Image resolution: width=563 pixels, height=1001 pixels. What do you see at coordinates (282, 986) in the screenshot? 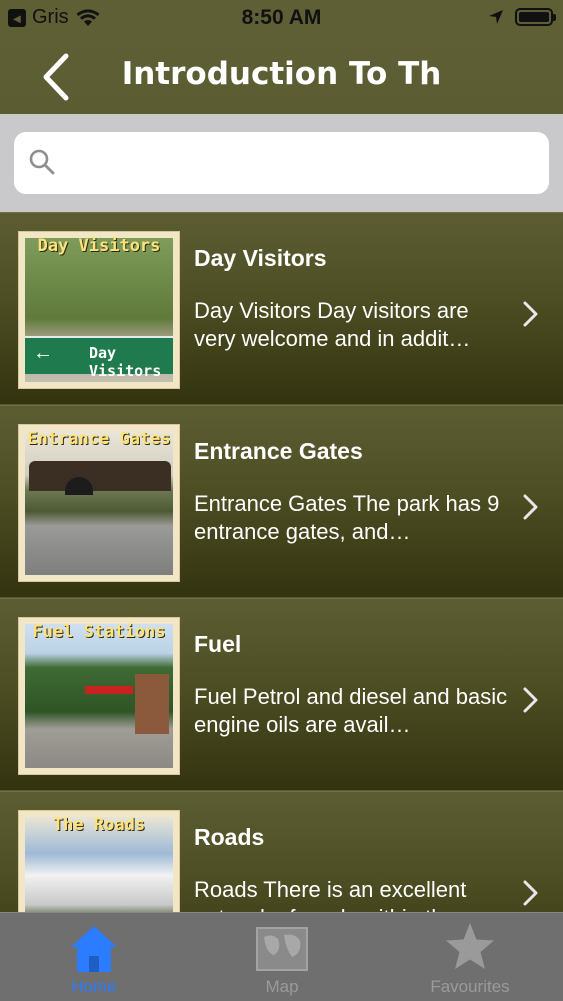
I see `tab-label-map: Map` at bounding box center [282, 986].